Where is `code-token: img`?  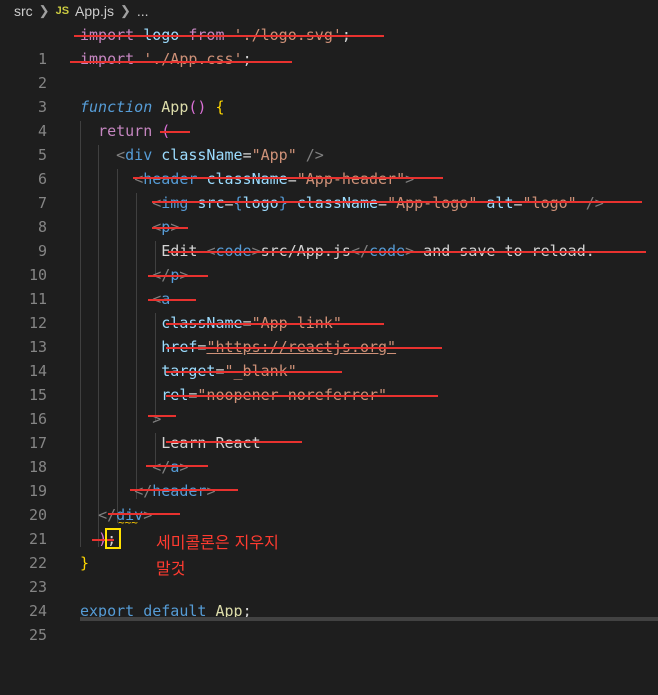 code-token: img is located at coordinates (175, 203).